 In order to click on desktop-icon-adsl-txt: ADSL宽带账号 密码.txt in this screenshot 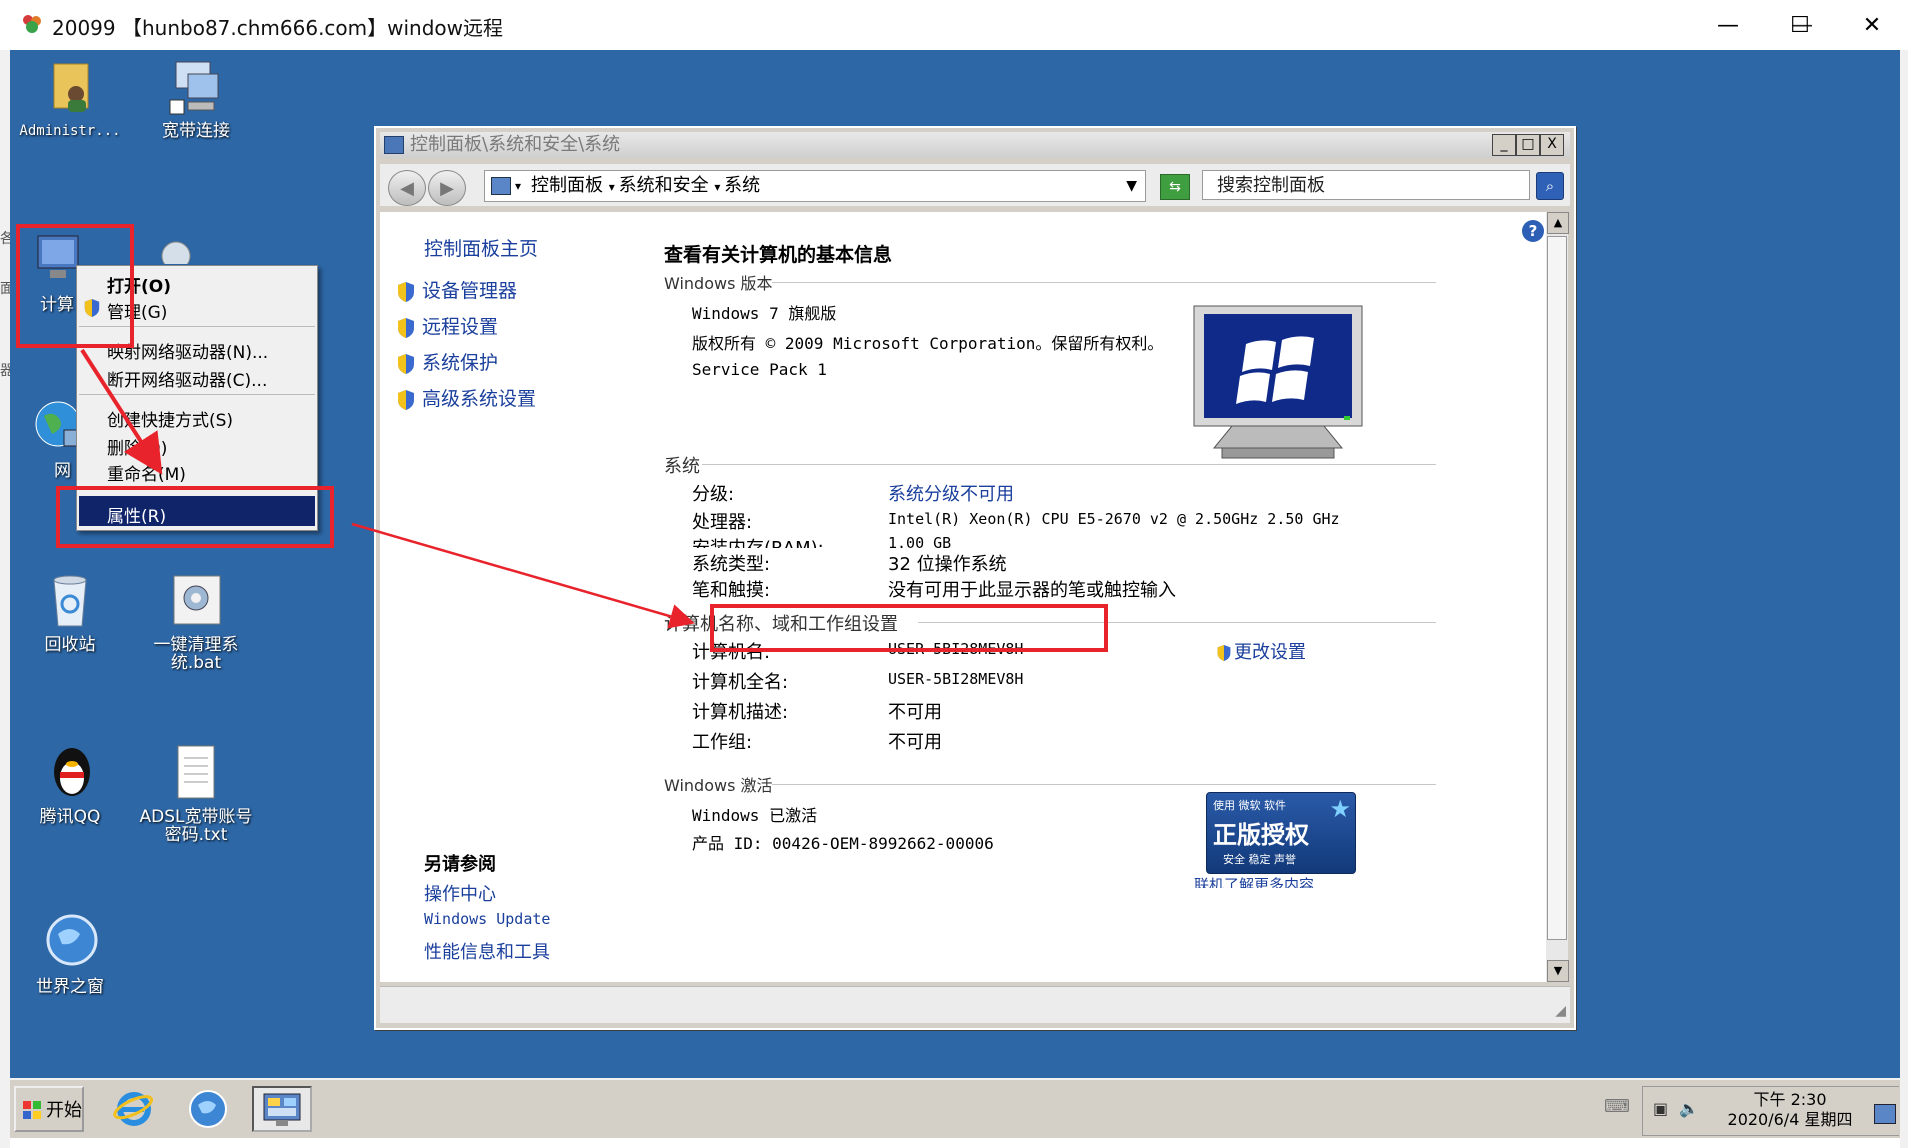, I will do `click(196, 793)`.